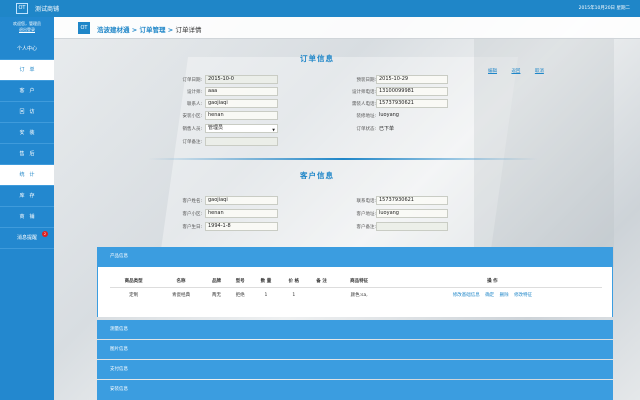  What do you see at coordinates (389, 115) in the screenshot?
I see `detail-addr-value: luoyang` at bounding box center [389, 115].